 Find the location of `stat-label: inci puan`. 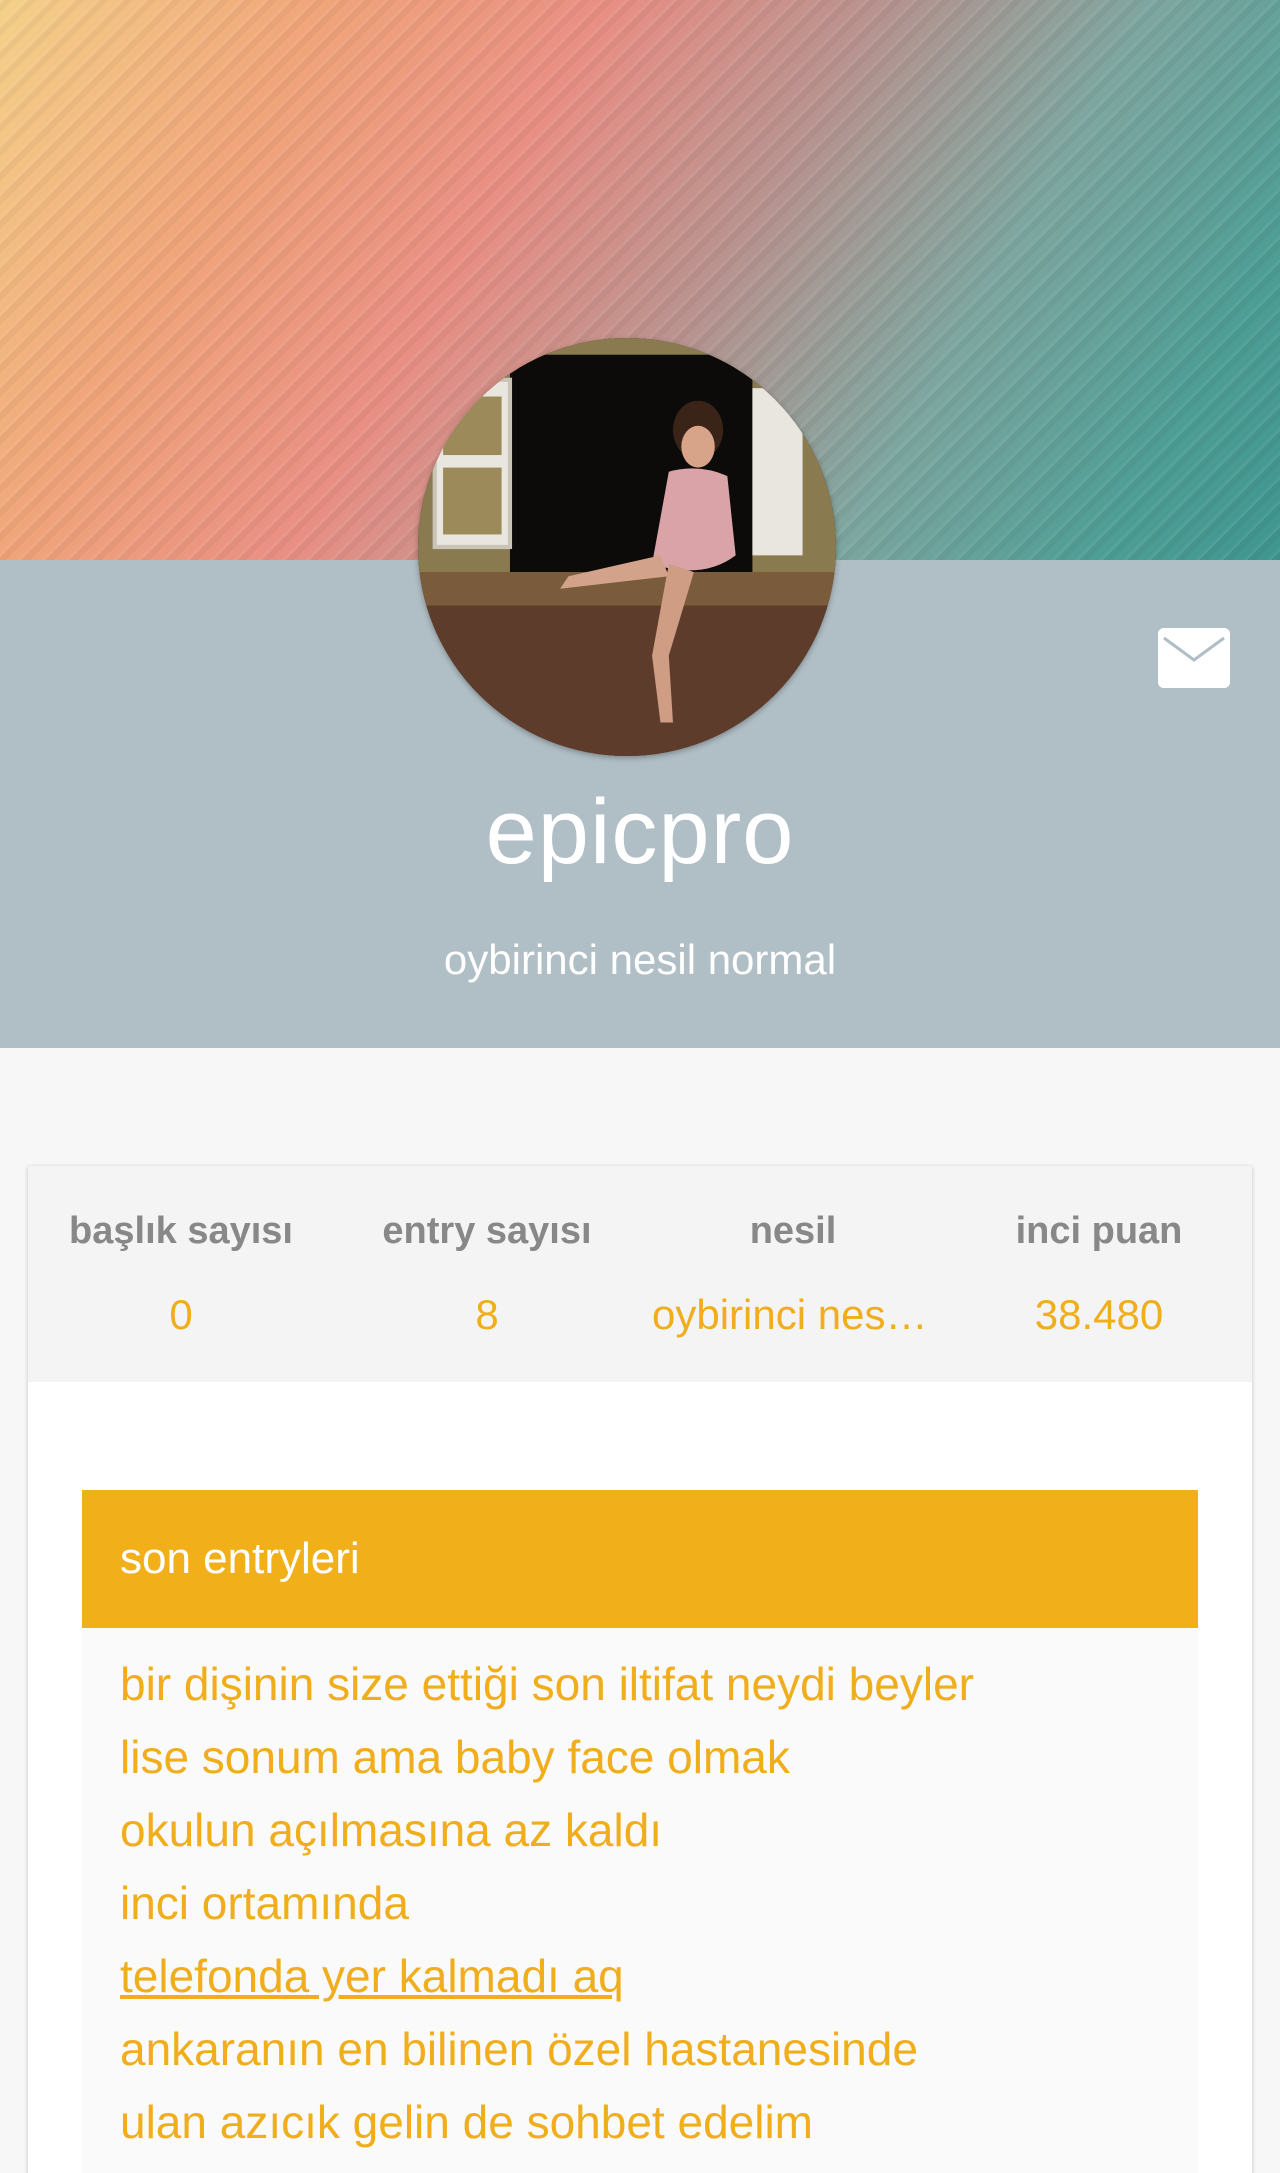

stat-label: inci puan is located at coordinates (1099, 1231).